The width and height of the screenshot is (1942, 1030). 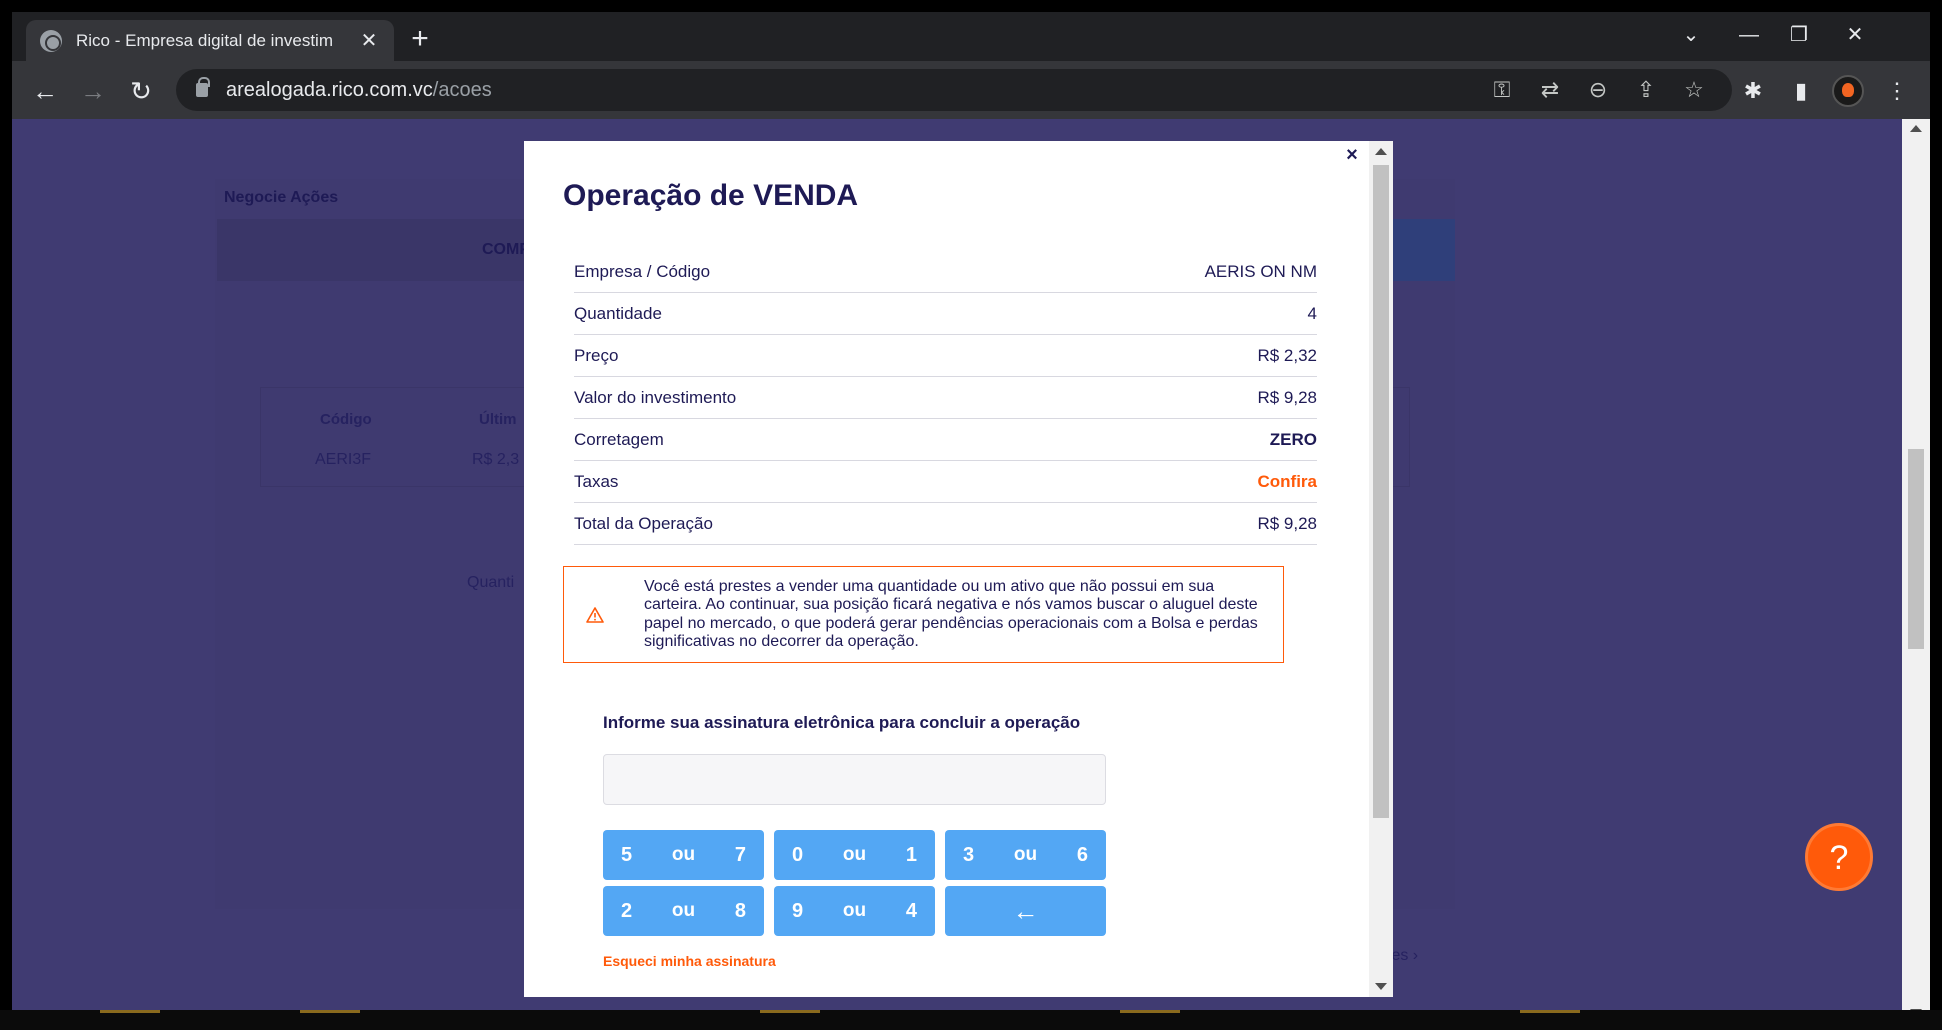 What do you see at coordinates (1848, 91) in the screenshot?
I see `profile-avatar` at bounding box center [1848, 91].